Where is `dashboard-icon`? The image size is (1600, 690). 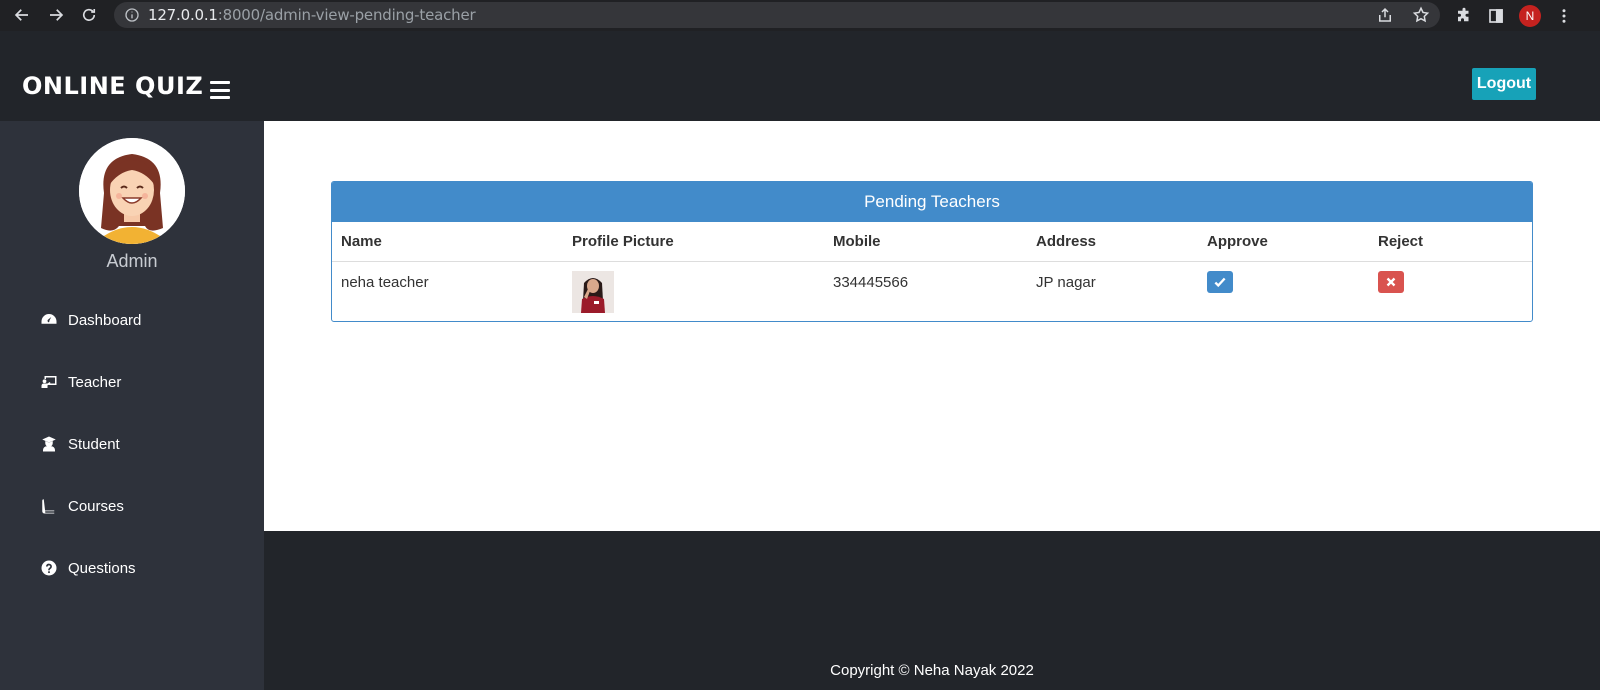 dashboard-icon is located at coordinates (49, 319).